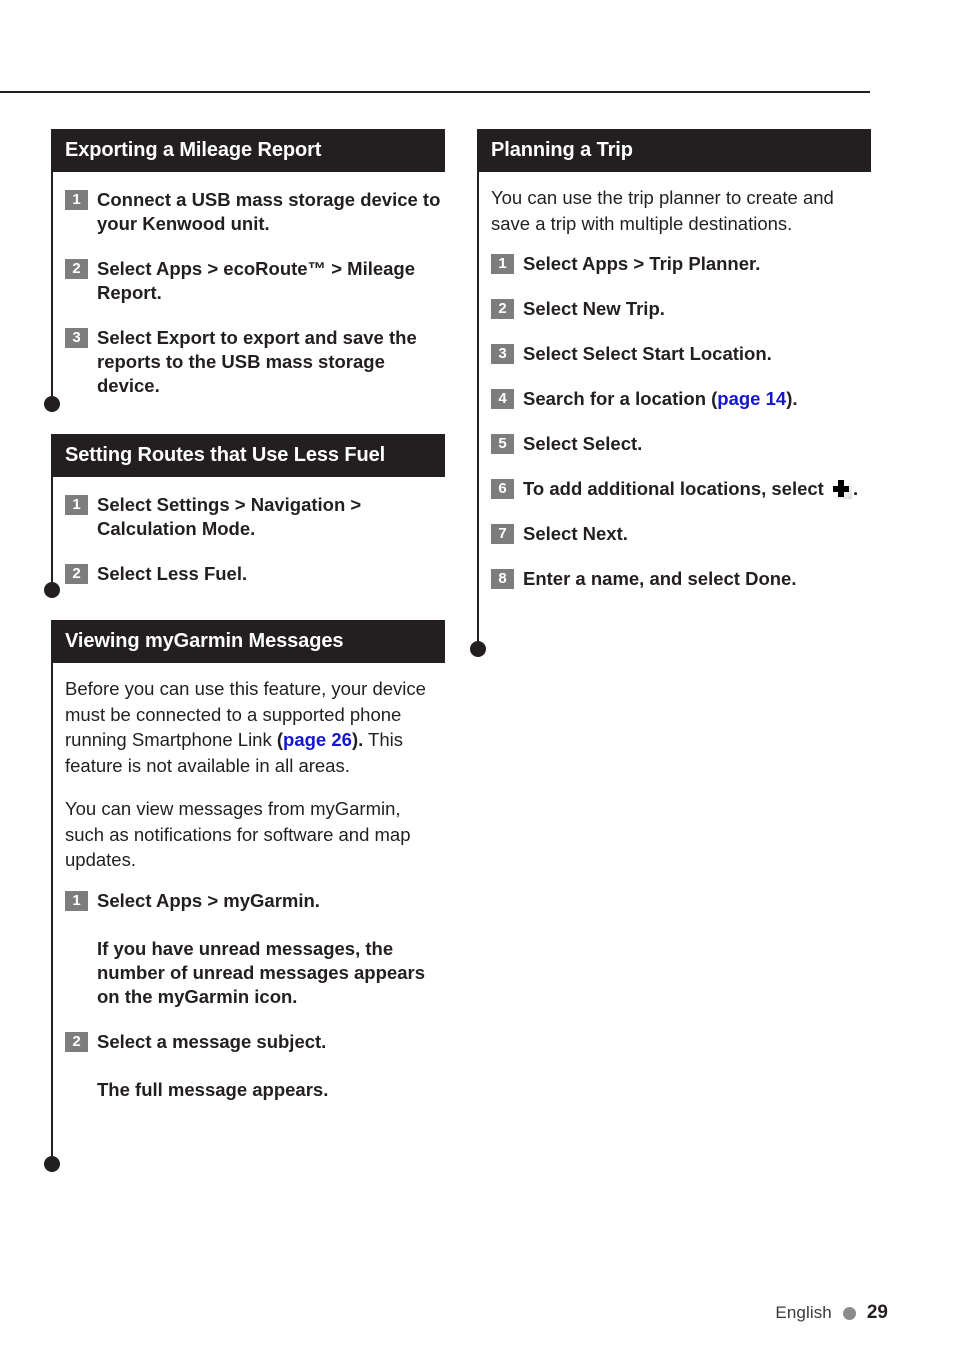 The image size is (954, 1354). I want to click on step-text-before-link: Search for a location (, so click(620, 398).